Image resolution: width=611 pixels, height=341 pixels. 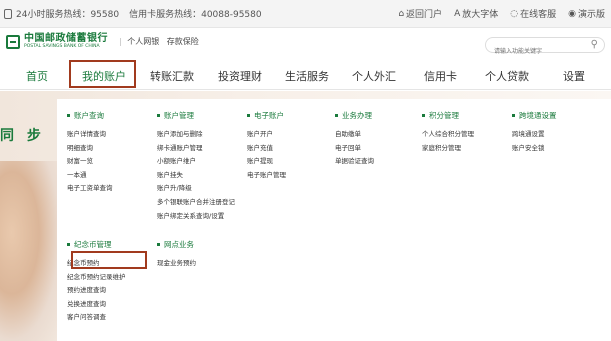 I want to click on enlarge-font-label: 放大字体, so click(x=480, y=15).